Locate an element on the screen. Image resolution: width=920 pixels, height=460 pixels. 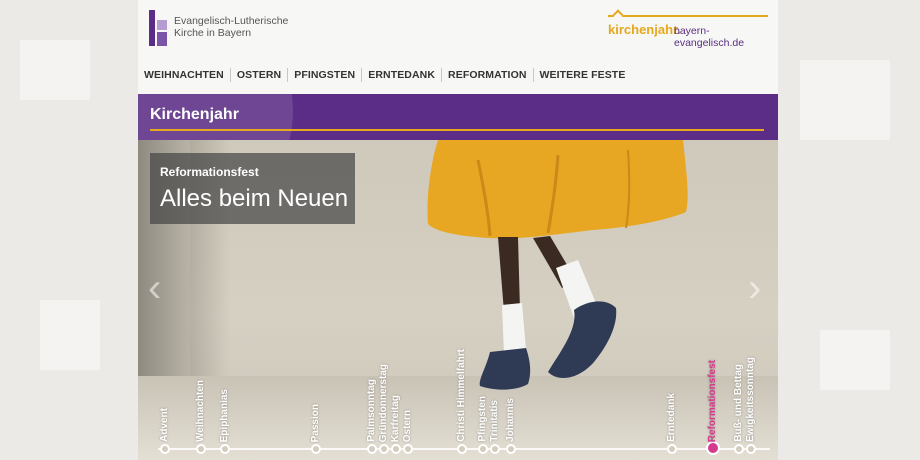
timeline-label: Palmsonntag is located at coordinates (371, 410).